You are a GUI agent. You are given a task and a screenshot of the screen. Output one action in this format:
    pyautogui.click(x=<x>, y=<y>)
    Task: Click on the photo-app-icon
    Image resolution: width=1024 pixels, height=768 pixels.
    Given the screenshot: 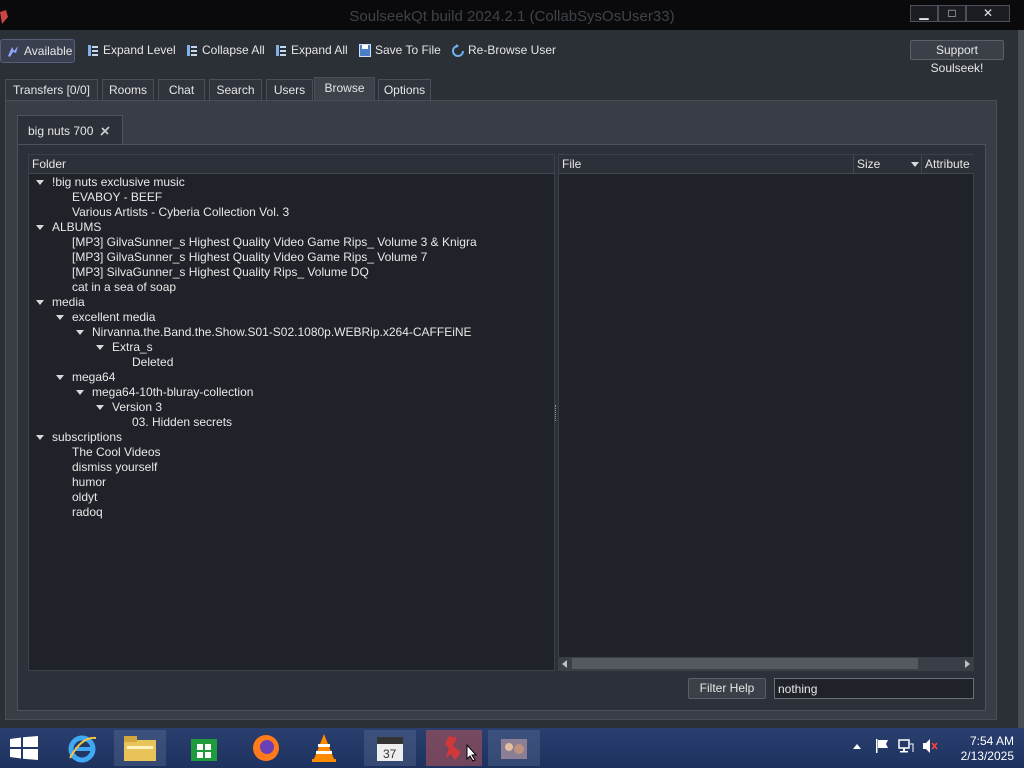 What is the action you would take?
    pyautogui.click(x=514, y=749)
    